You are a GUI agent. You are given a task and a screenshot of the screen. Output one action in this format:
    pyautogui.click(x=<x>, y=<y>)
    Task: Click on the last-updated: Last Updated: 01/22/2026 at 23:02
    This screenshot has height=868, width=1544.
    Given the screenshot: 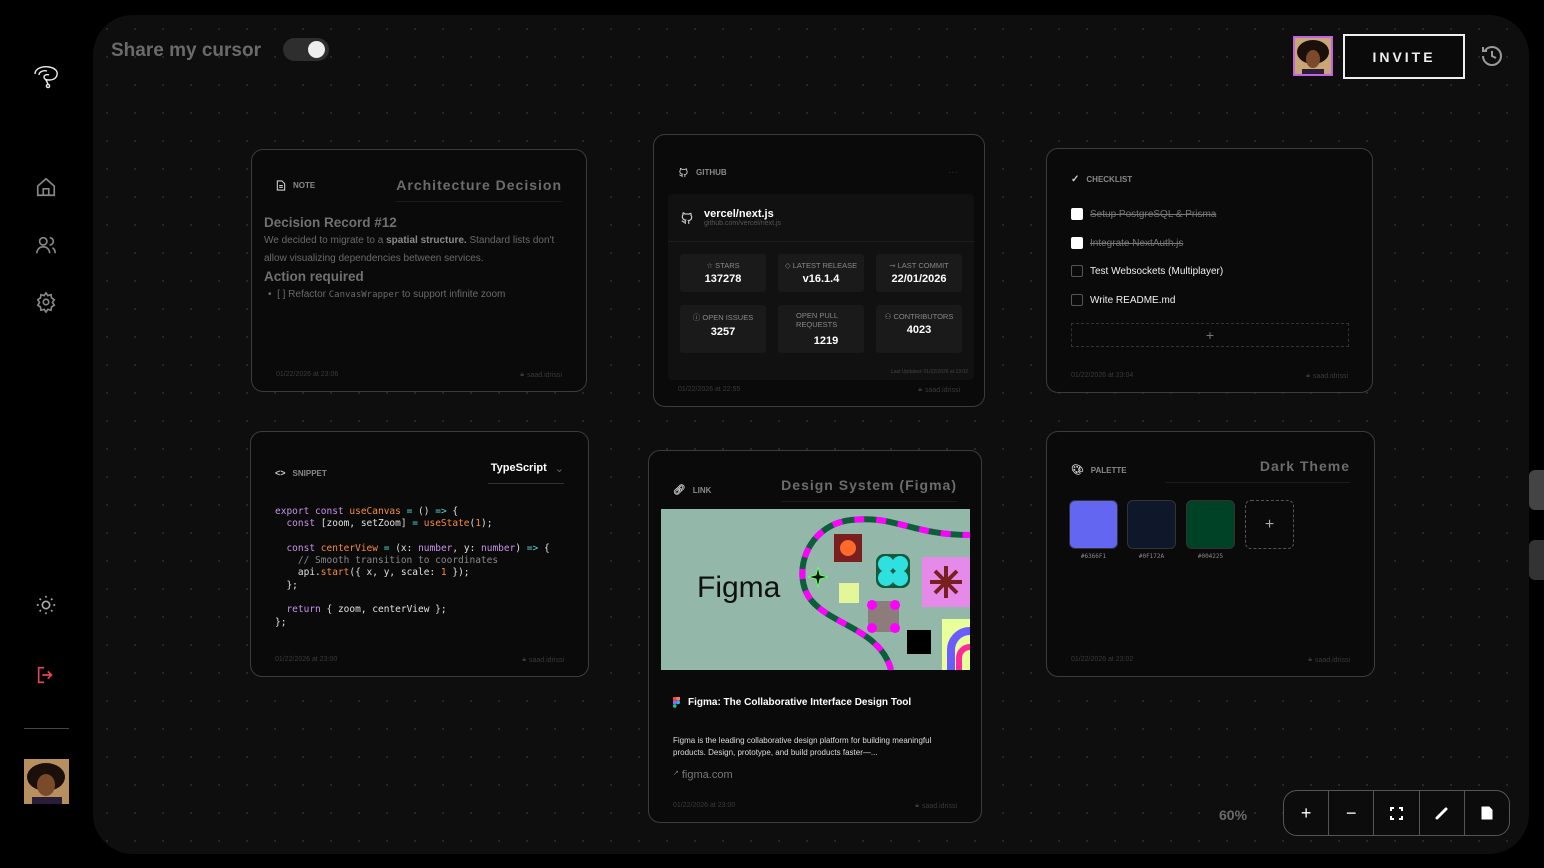 What is the action you would take?
    pyautogui.click(x=929, y=372)
    